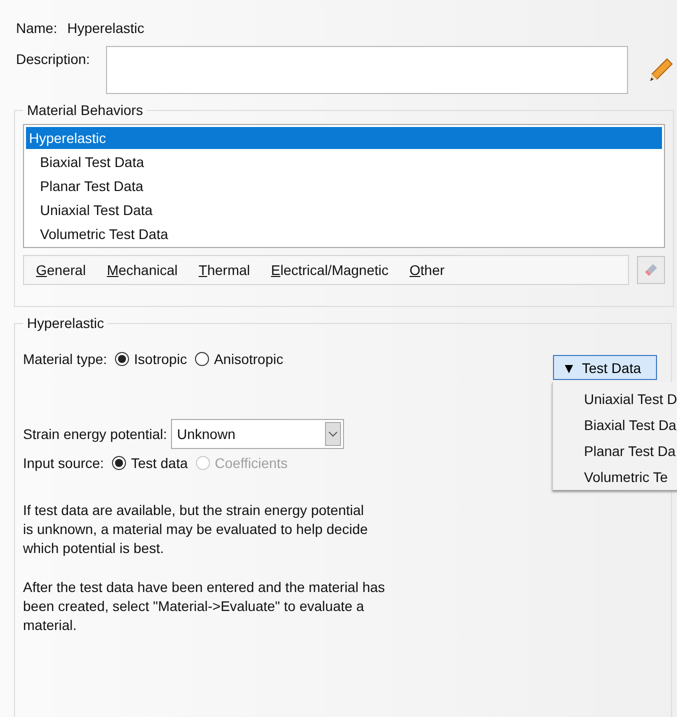  I want to click on name-value: Hyperelastic, so click(105, 28).